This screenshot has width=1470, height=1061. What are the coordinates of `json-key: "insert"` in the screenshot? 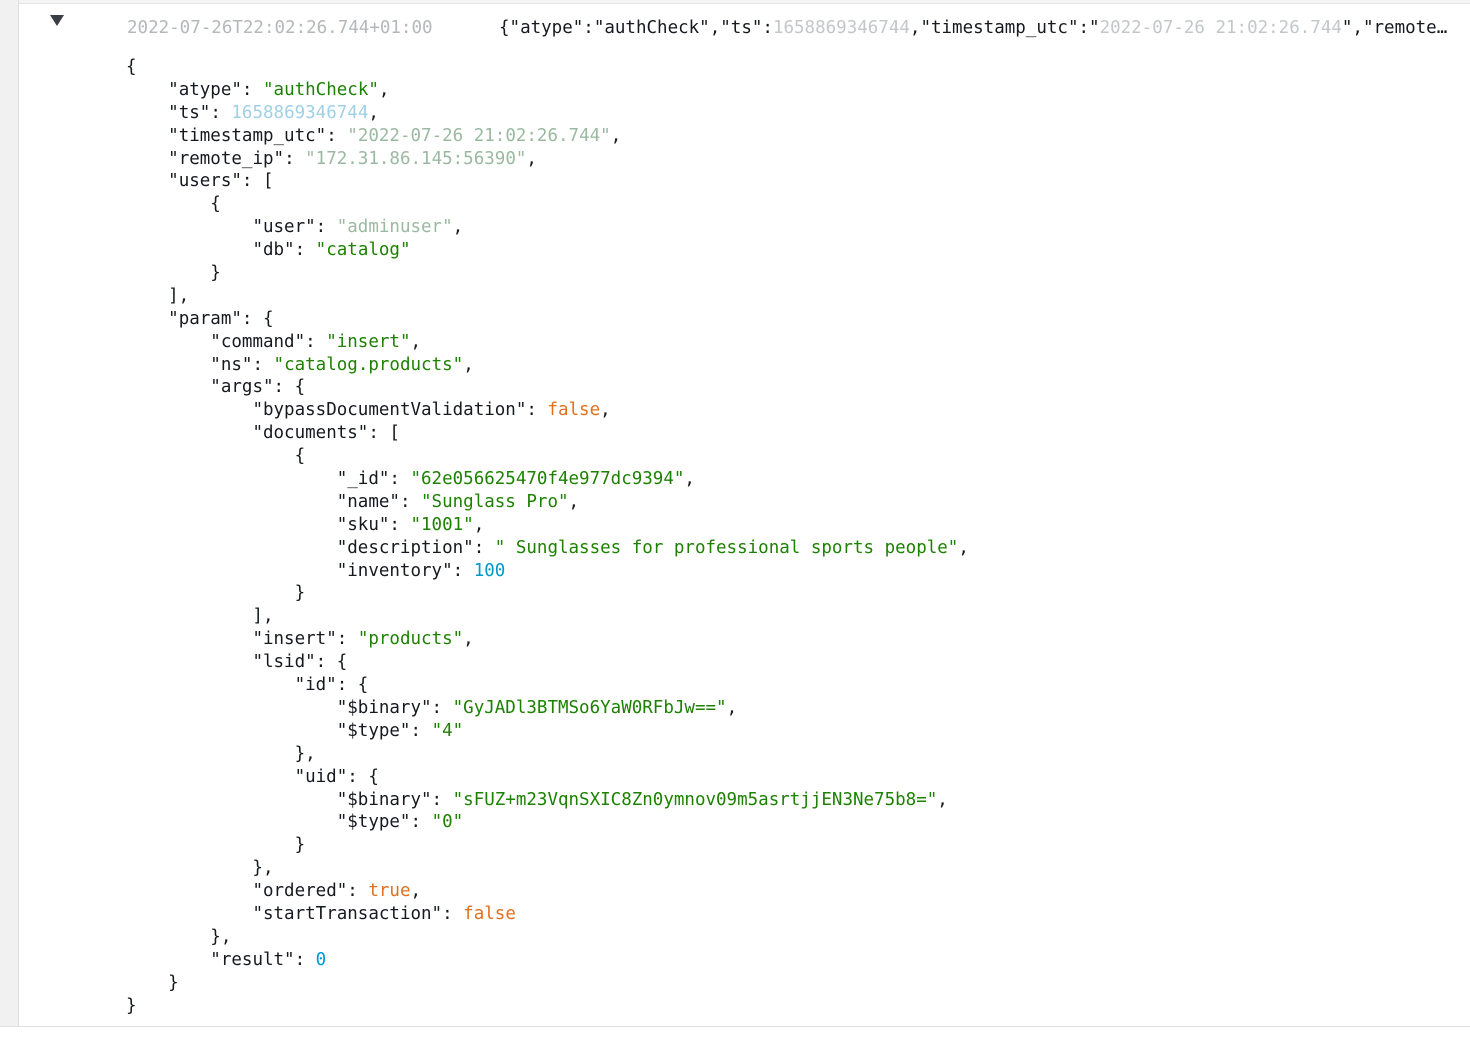 It's located at (294, 639).